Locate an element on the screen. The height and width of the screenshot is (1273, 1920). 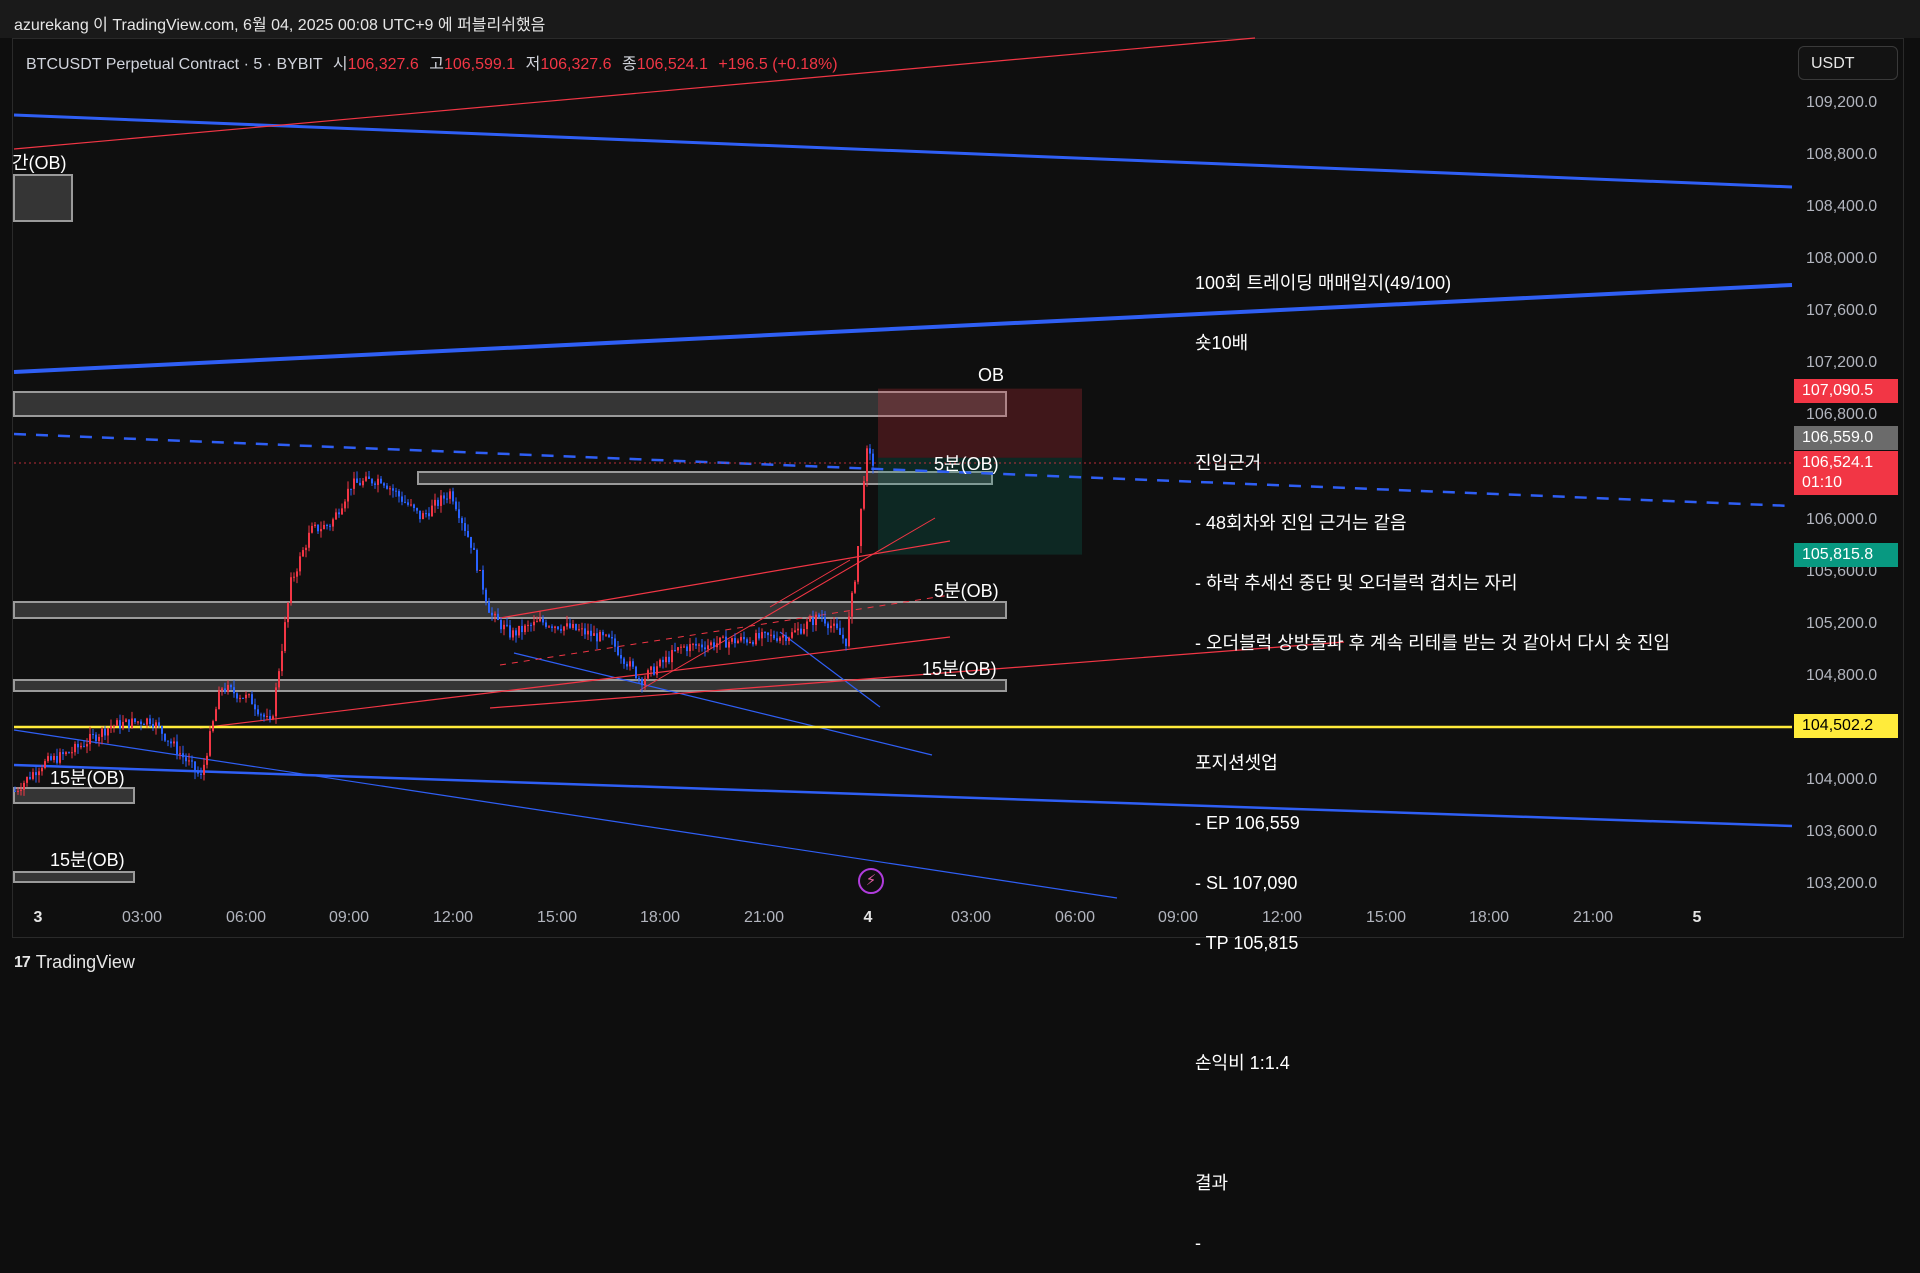
zone-label-left-15m-a: 15분(OB) is located at coordinates (87, 778).